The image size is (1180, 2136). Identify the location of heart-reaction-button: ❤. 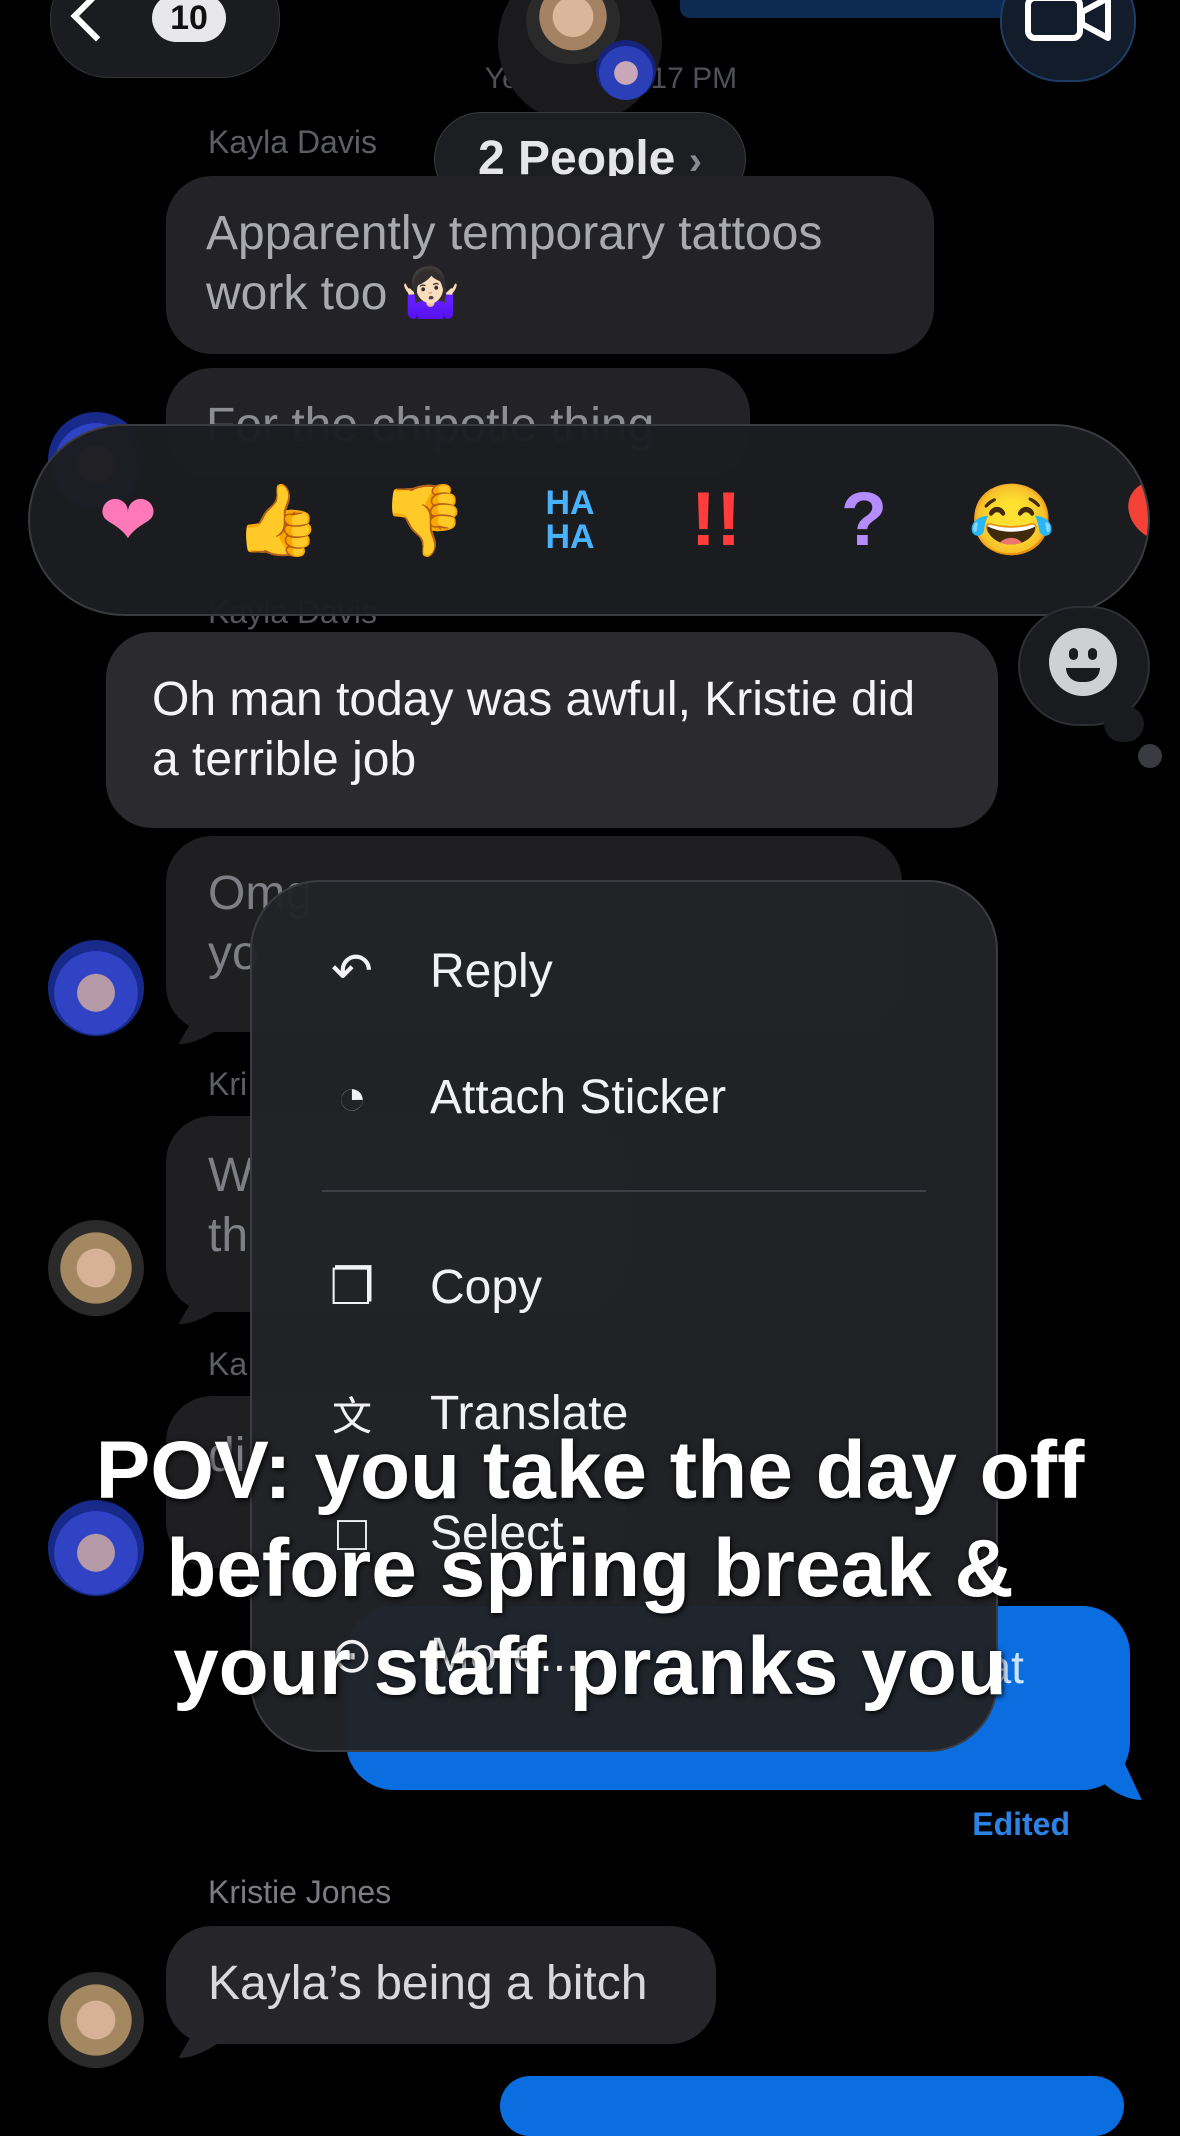
(128, 520).